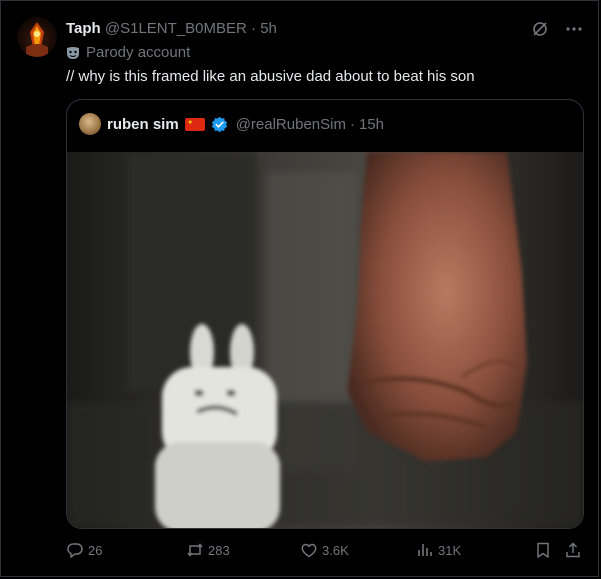  I want to click on bookmark-icon, so click(543, 550).